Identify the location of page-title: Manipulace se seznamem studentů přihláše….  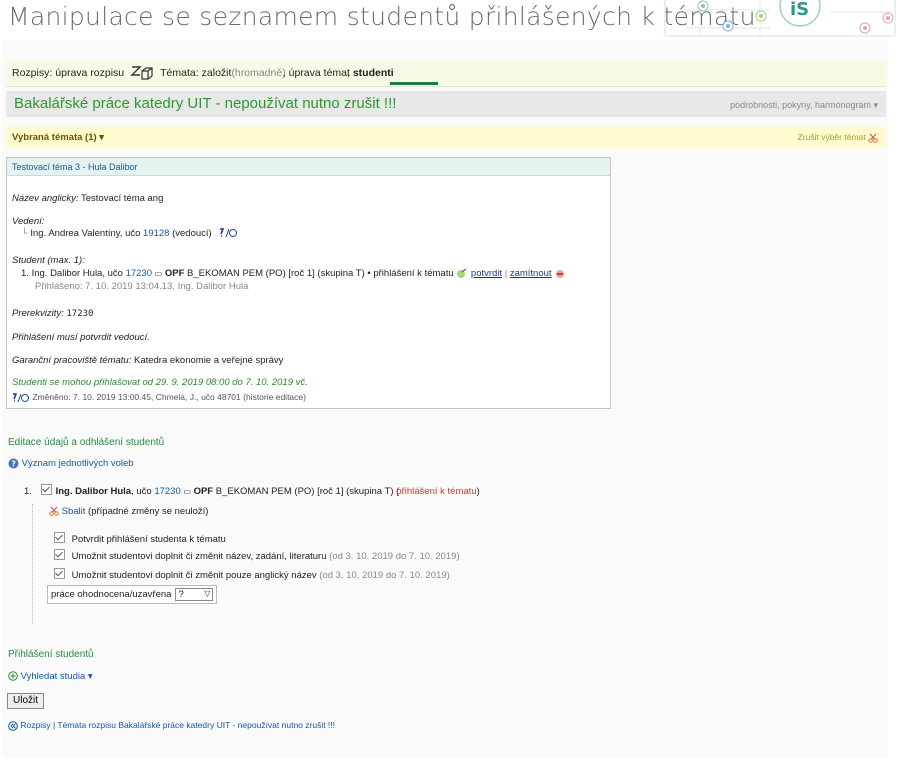
(382, 16).